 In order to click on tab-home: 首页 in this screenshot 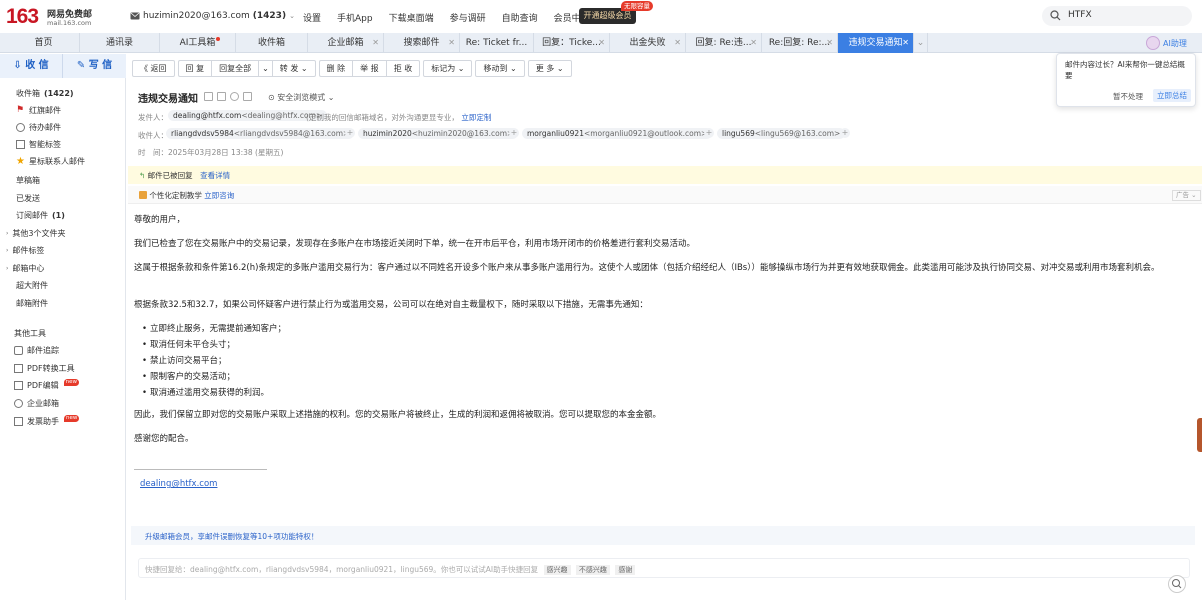, I will do `click(44, 43)`.